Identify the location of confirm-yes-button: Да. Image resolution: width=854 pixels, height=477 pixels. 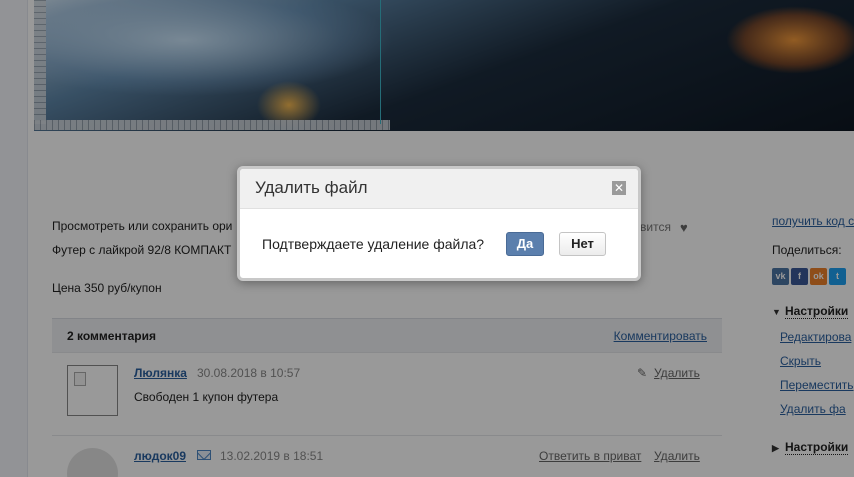
(525, 244).